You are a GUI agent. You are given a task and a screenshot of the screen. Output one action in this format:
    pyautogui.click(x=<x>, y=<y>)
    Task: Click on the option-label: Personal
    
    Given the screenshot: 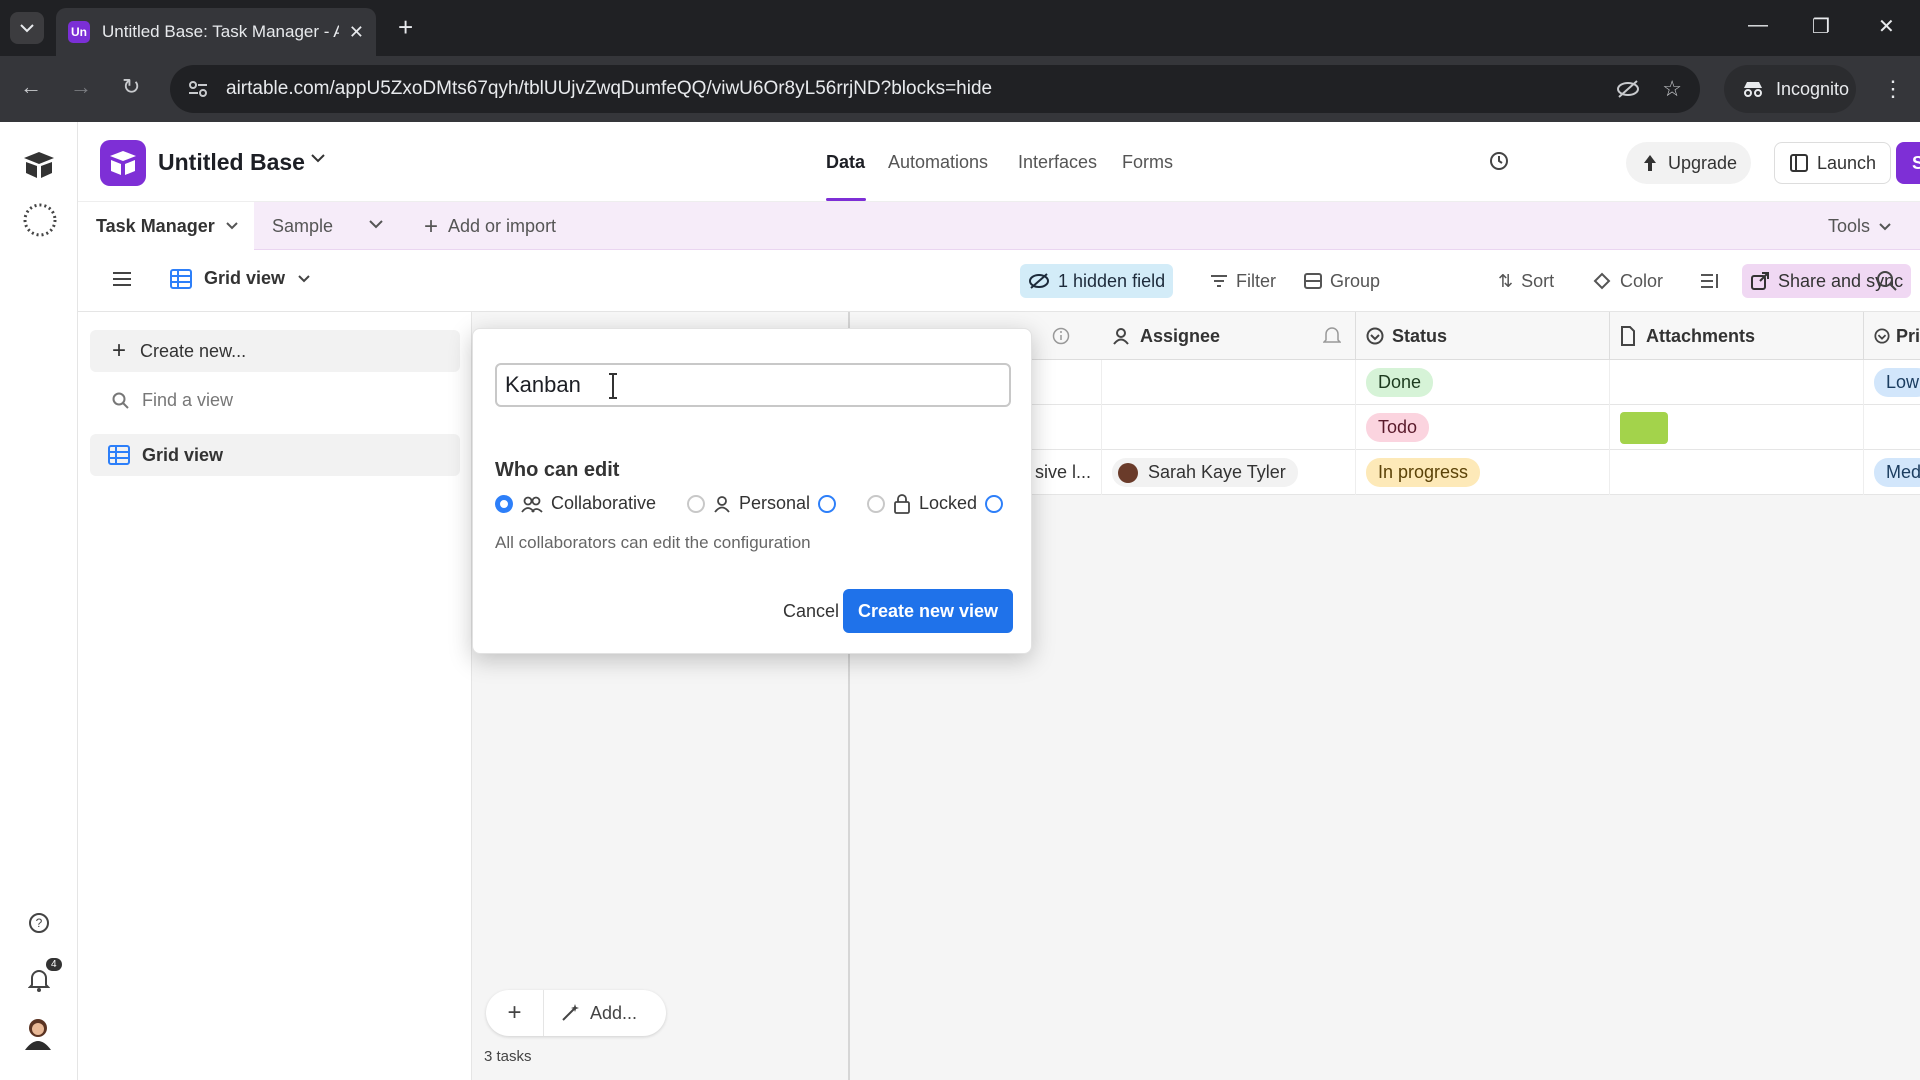 What is the action you would take?
    pyautogui.click(x=775, y=503)
    